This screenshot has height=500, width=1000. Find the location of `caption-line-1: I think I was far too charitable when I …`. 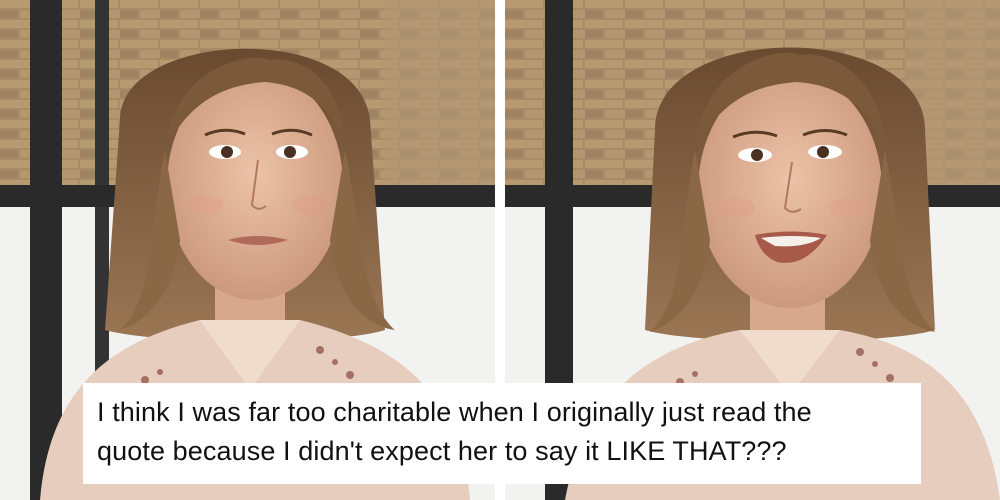

caption-line-1: I think I was far too charitable when I … is located at coordinates (454, 412).